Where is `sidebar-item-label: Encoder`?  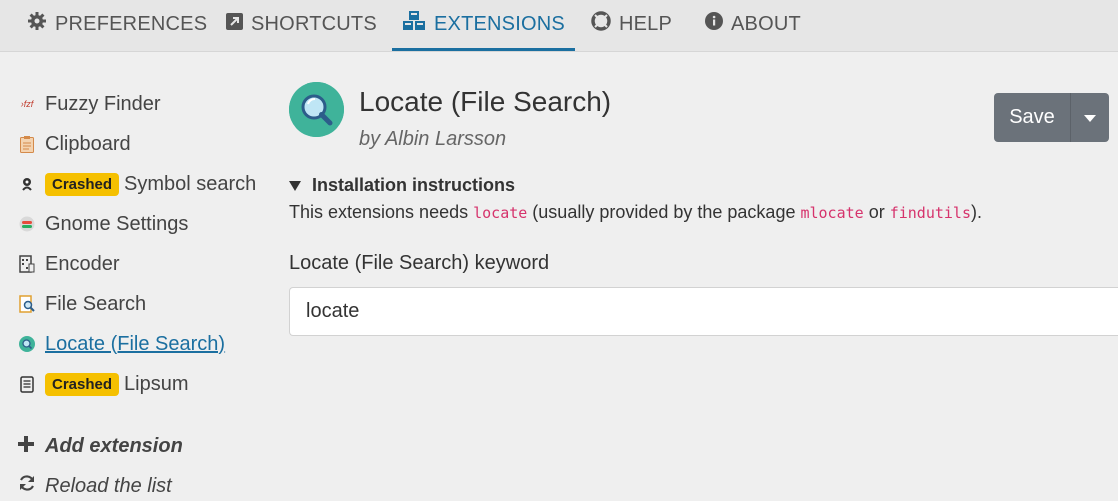 sidebar-item-label: Encoder is located at coordinates (82, 263).